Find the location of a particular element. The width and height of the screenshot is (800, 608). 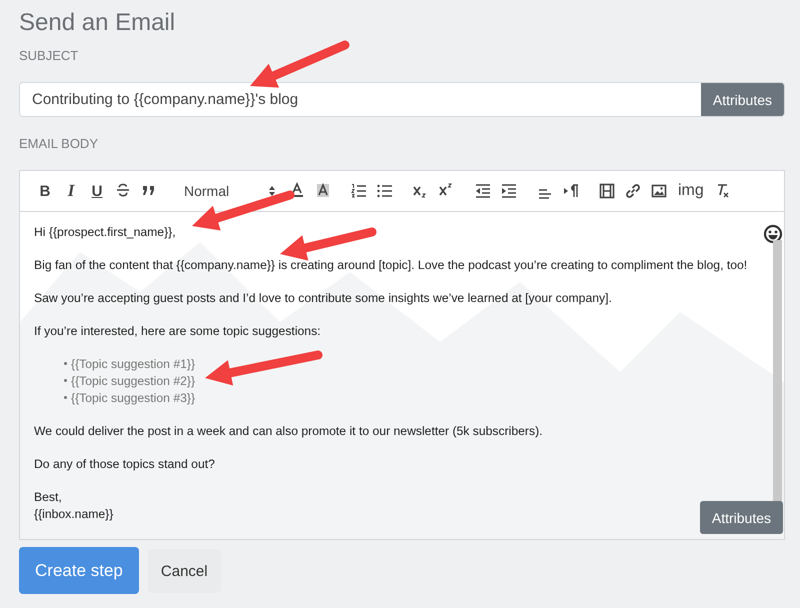

image-icon is located at coordinates (659, 191).